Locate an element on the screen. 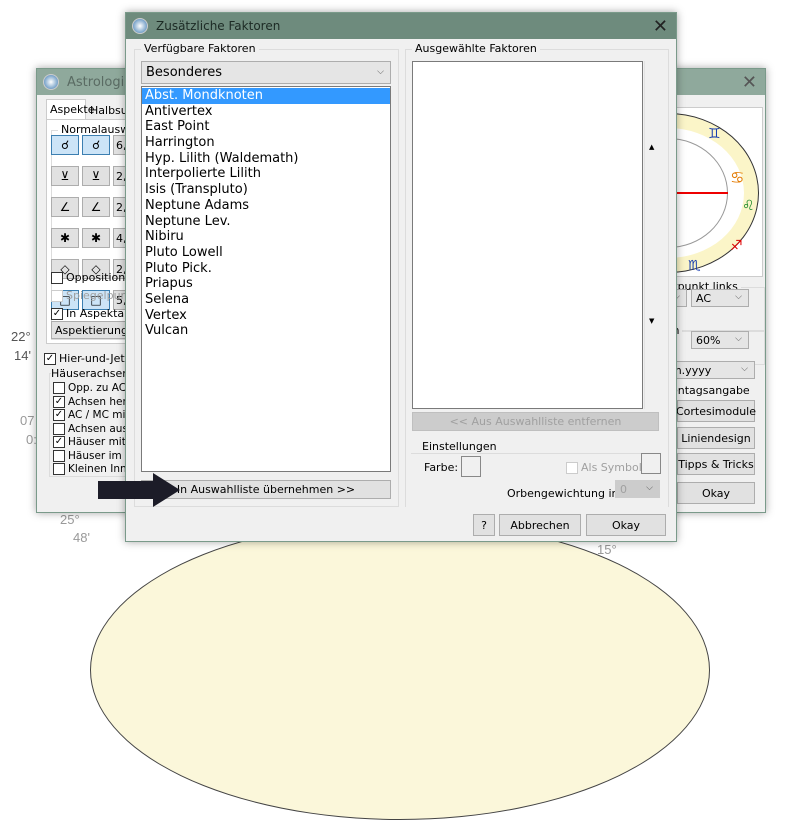  color-swatch is located at coordinates (471, 466).